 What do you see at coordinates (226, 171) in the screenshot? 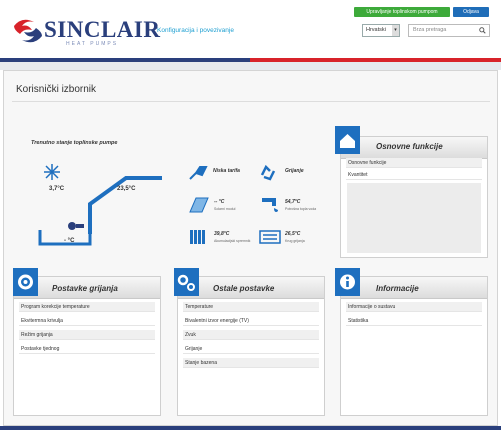
I see `tariff-status: Niska tarifa` at bounding box center [226, 171].